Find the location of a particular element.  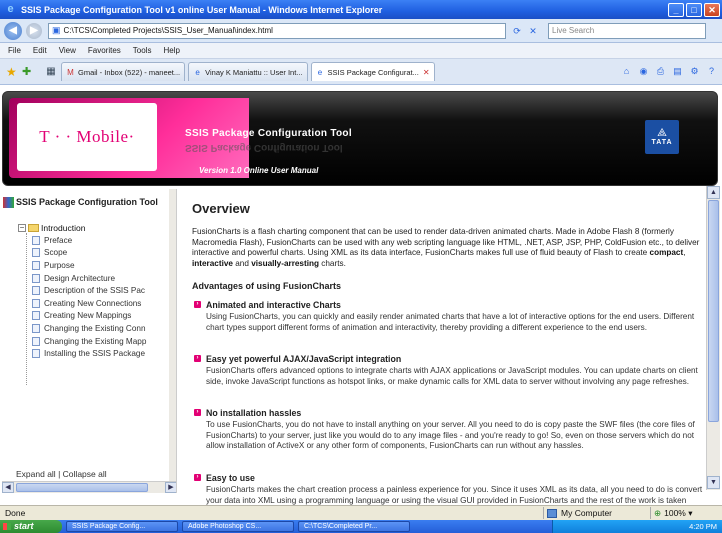

content-vertical-scrollbar: ▲ ▼ is located at coordinates (713, 338).